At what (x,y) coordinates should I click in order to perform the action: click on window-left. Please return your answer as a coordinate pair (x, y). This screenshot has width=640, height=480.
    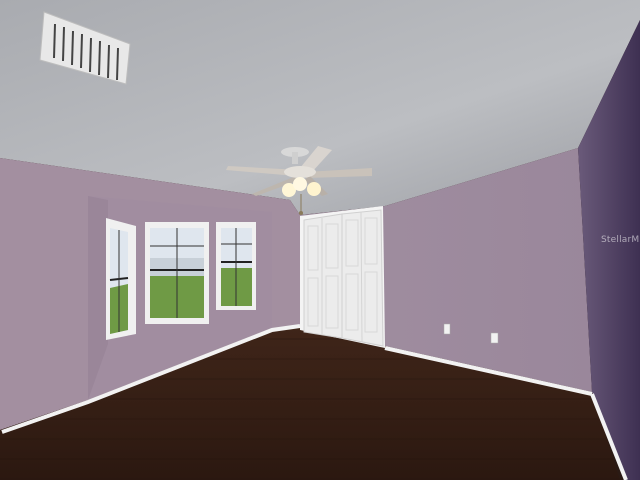
    Looking at the image, I should click on (121, 279).